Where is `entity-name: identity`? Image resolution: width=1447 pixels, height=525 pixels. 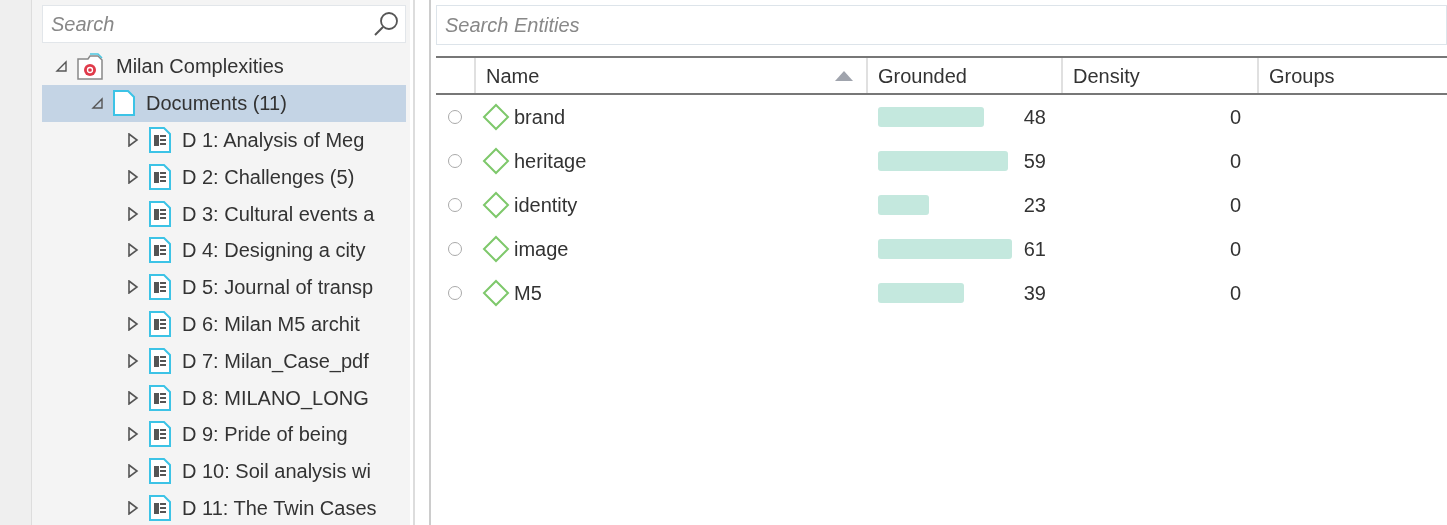 entity-name: identity is located at coordinates (546, 205).